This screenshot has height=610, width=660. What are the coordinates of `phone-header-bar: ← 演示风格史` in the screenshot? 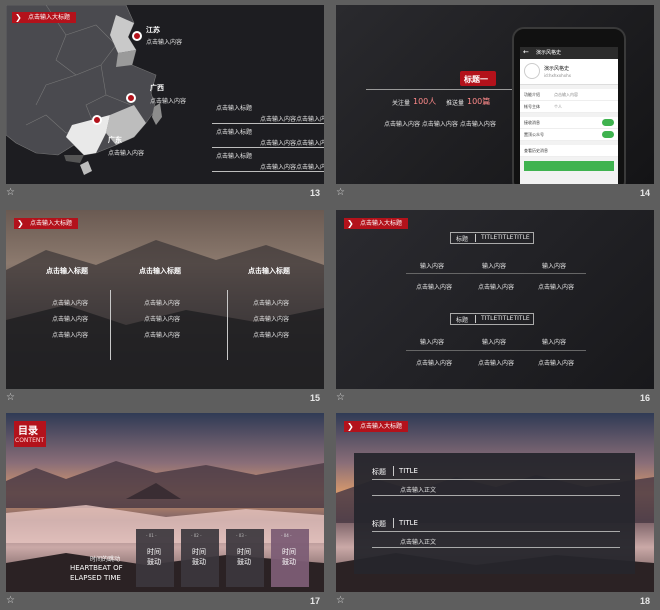 It's located at (569, 53).